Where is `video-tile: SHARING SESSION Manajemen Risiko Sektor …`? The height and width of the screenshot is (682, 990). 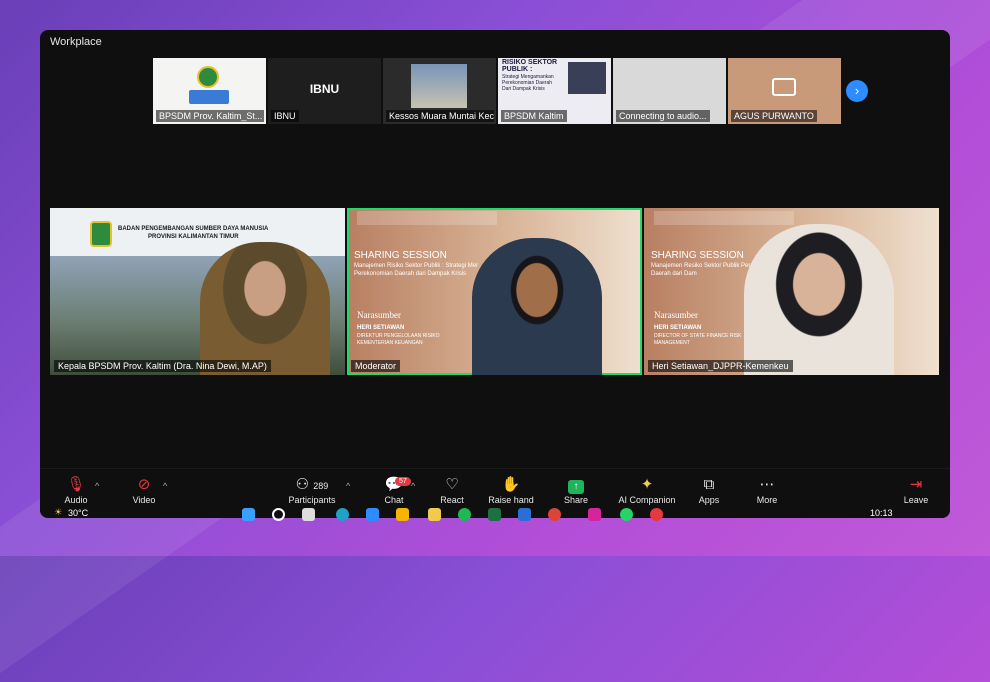
video-tile: SHARING SESSION Manajemen Risiko Sektor … is located at coordinates (494, 291).